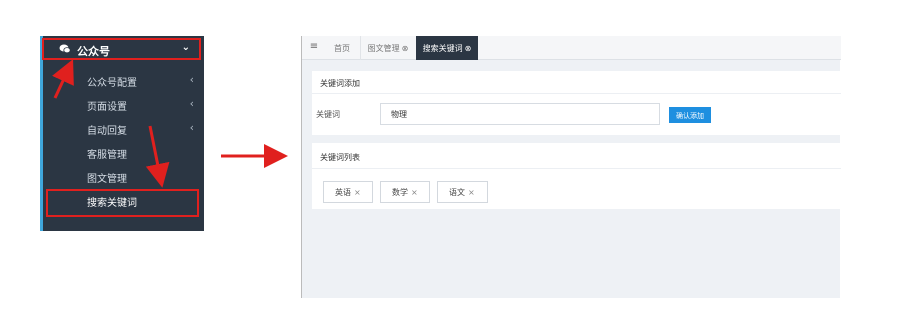 The height and width of the screenshot is (330, 924). Describe the element at coordinates (328, 114) in the screenshot. I see `keyword-field-label: 关键词` at that location.